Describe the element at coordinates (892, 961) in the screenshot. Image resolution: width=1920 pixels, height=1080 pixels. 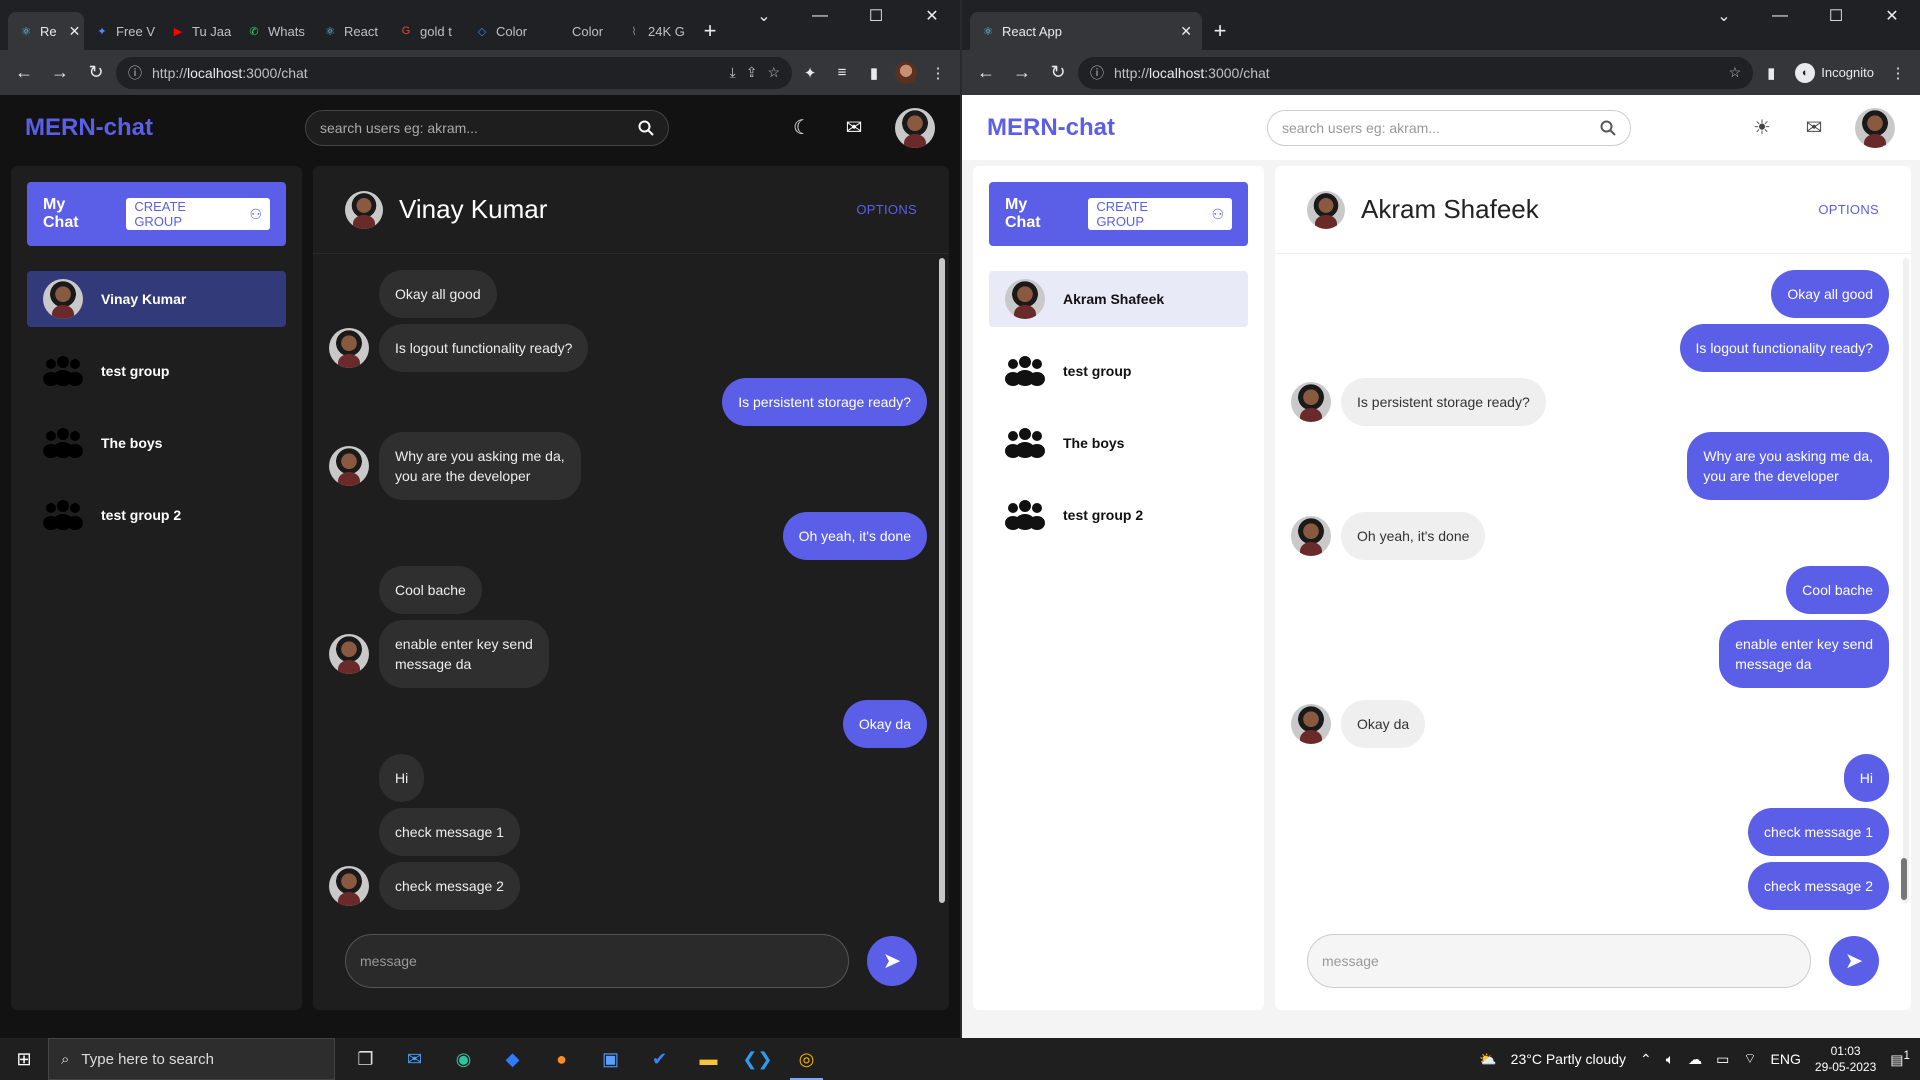
I see `send-button: ➤` at that location.